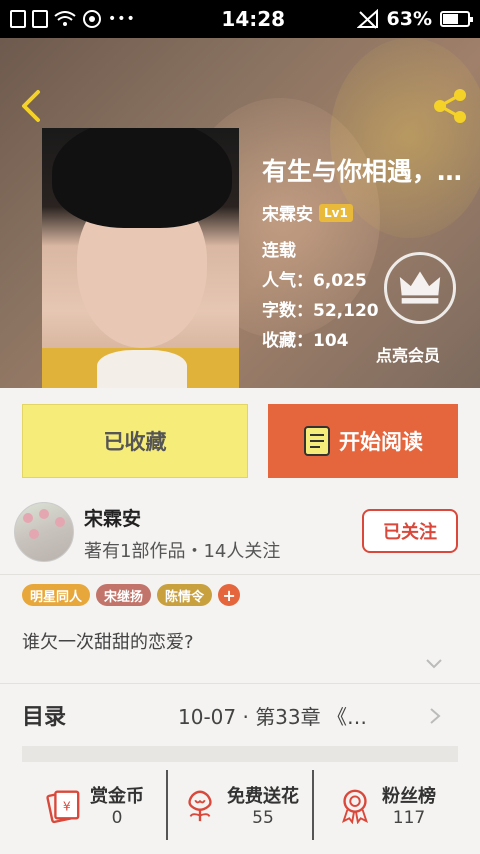  Describe the element at coordinates (117, 818) in the screenshot. I see `reward-coins-value: 0` at that location.